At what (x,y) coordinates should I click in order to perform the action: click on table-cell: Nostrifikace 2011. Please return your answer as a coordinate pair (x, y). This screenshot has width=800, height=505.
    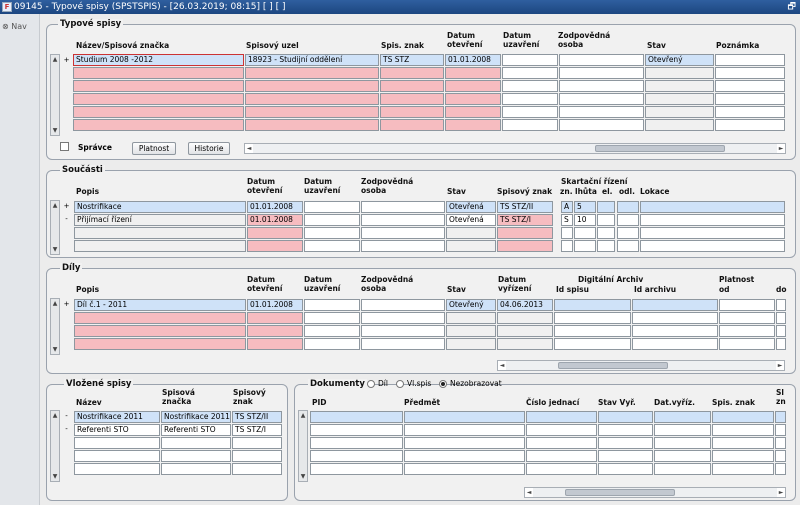
    Looking at the image, I should click on (196, 417).